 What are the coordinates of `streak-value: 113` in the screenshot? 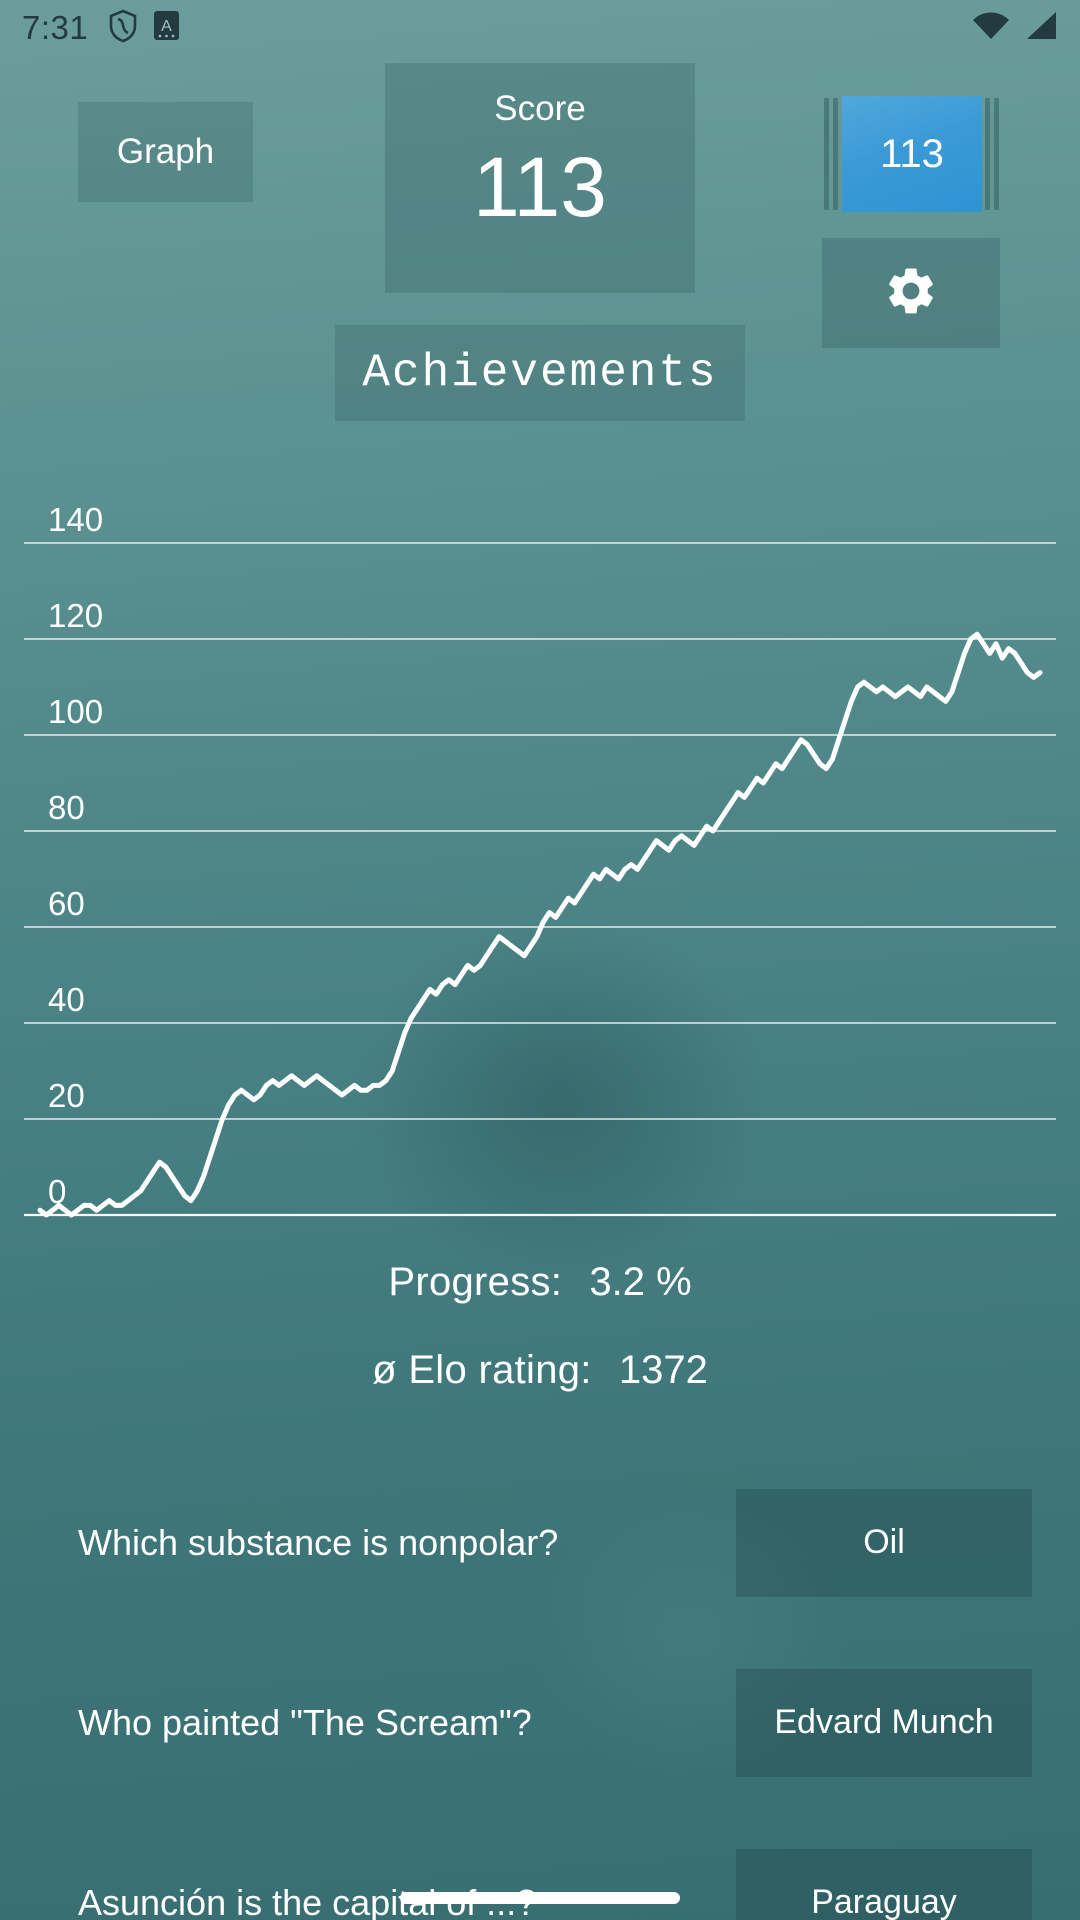 It's located at (912, 153).